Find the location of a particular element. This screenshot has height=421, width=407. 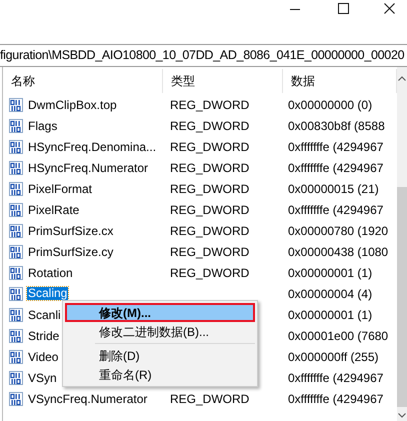

maximize-icon is located at coordinates (343, 8).